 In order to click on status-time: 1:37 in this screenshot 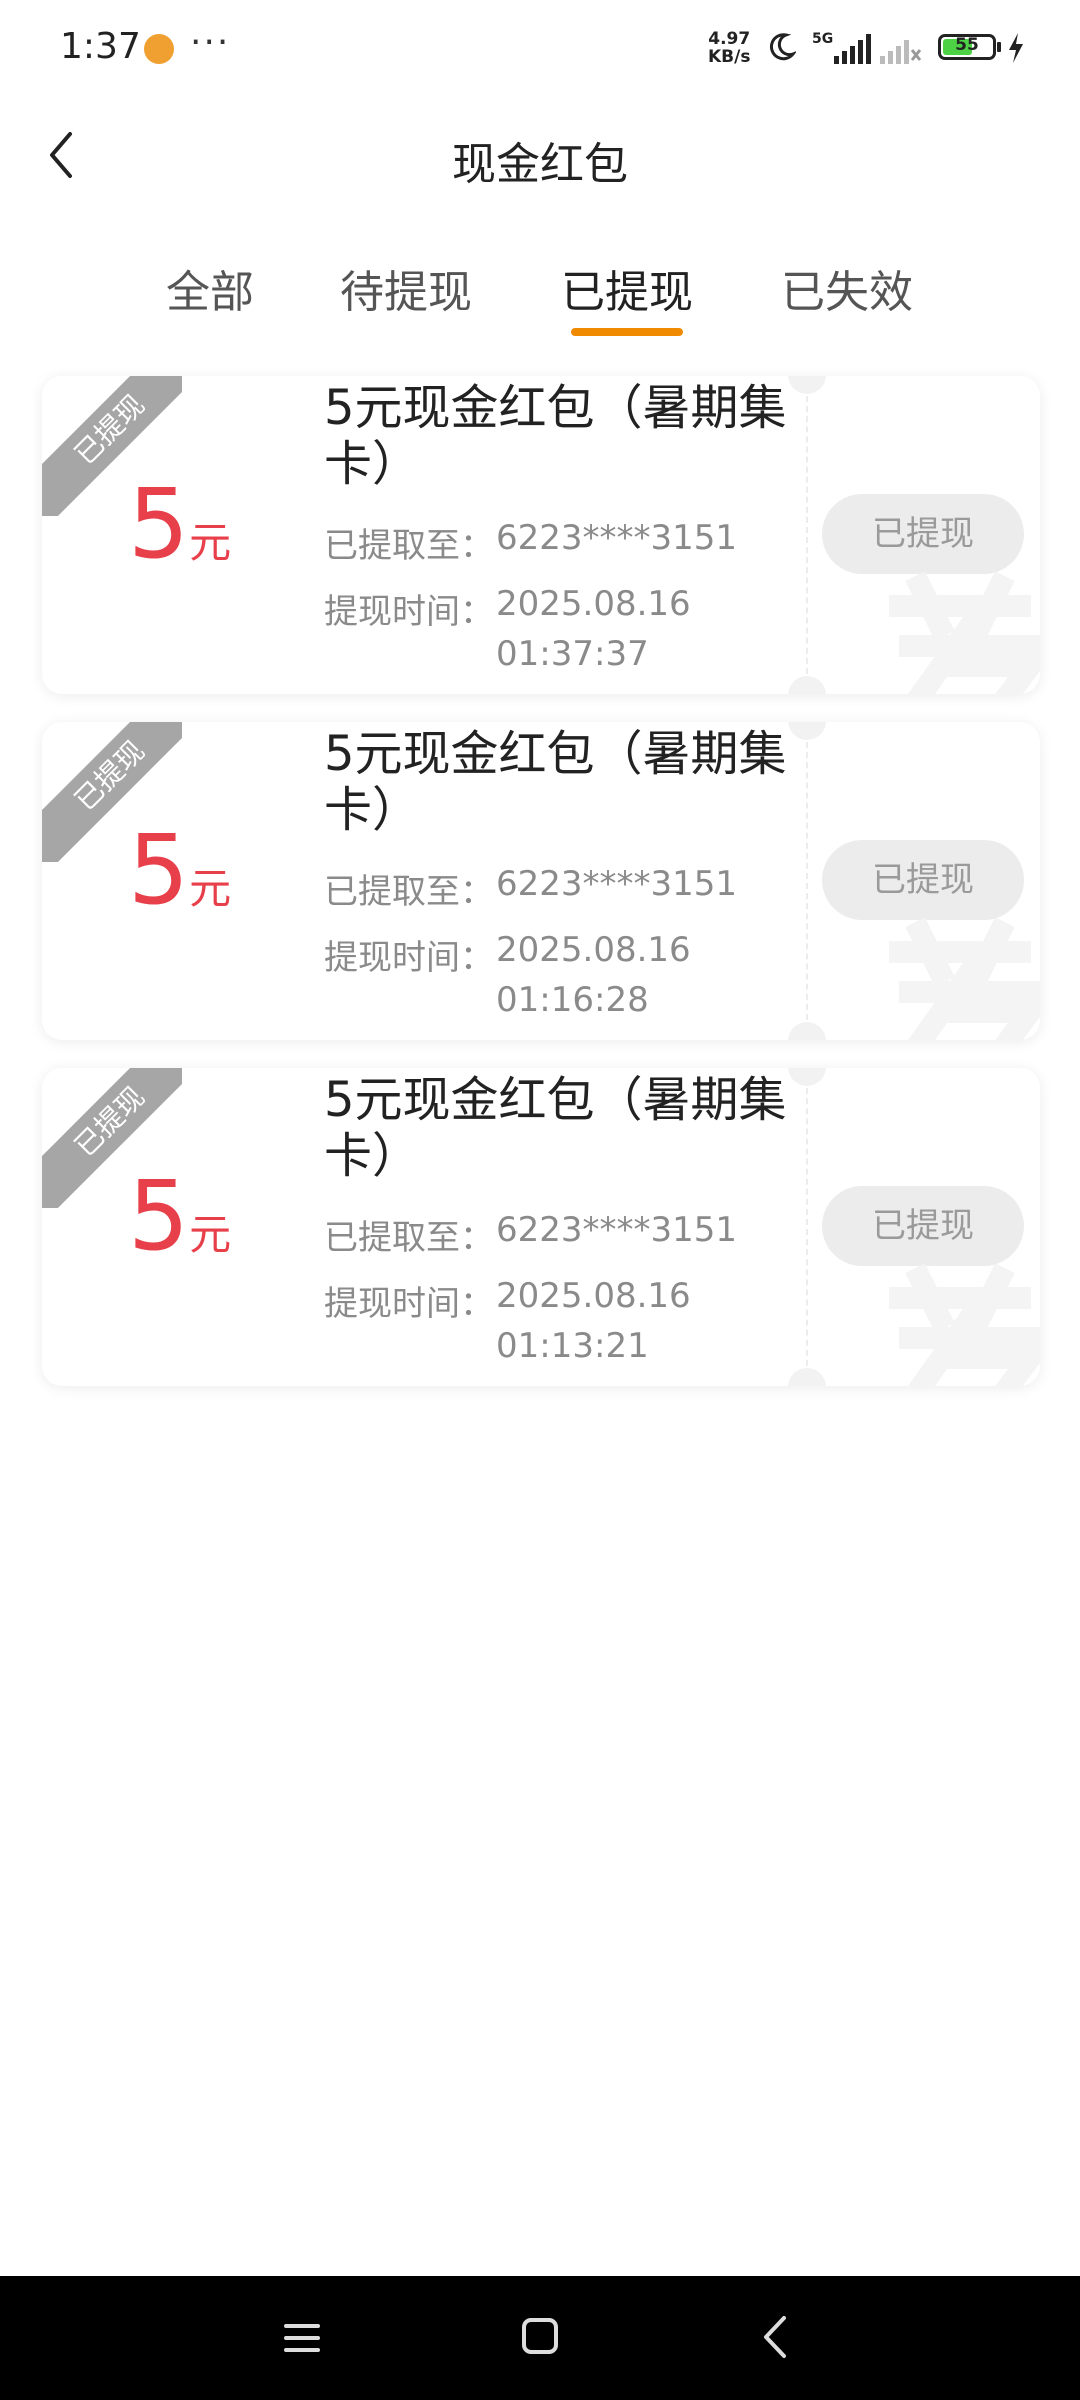, I will do `click(100, 46)`.